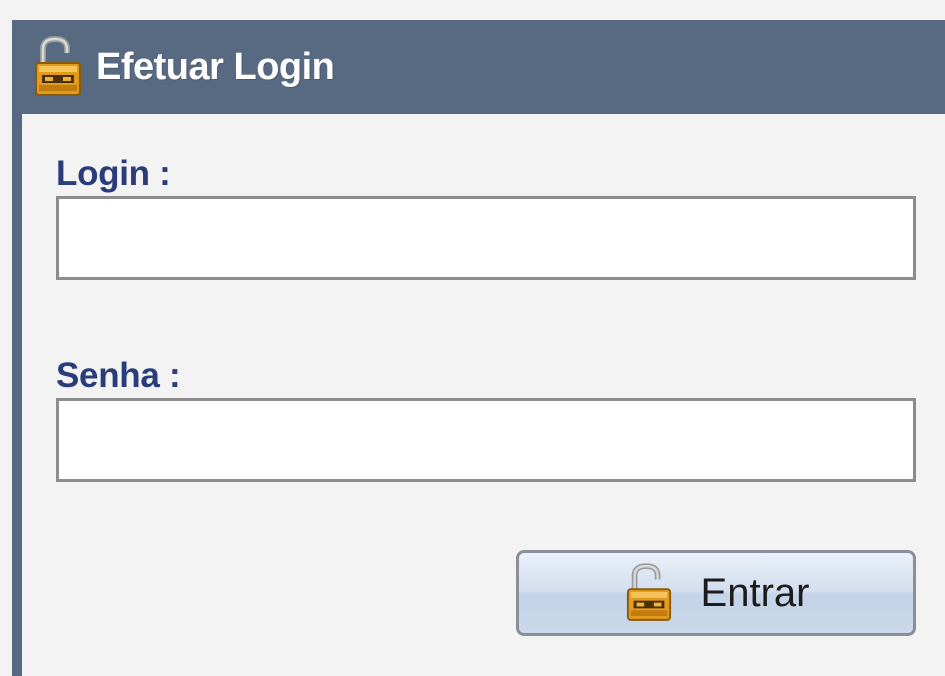 Image resolution: width=945 pixels, height=676 pixels. What do you see at coordinates (755, 592) in the screenshot?
I see `entrar-button-label: Entrar` at bounding box center [755, 592].